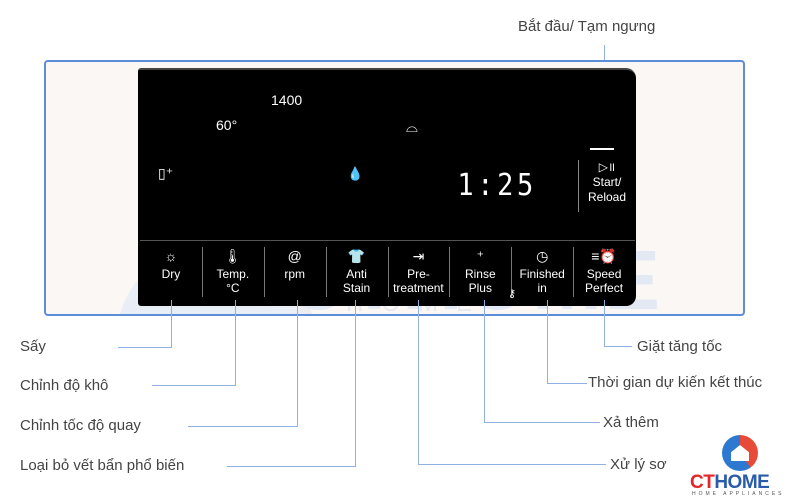 The width and height of the screenshot is (800, 500). I want to click on annotation-stain: Loại bỏ vết bẩn phổ biến, so click(102, 465).